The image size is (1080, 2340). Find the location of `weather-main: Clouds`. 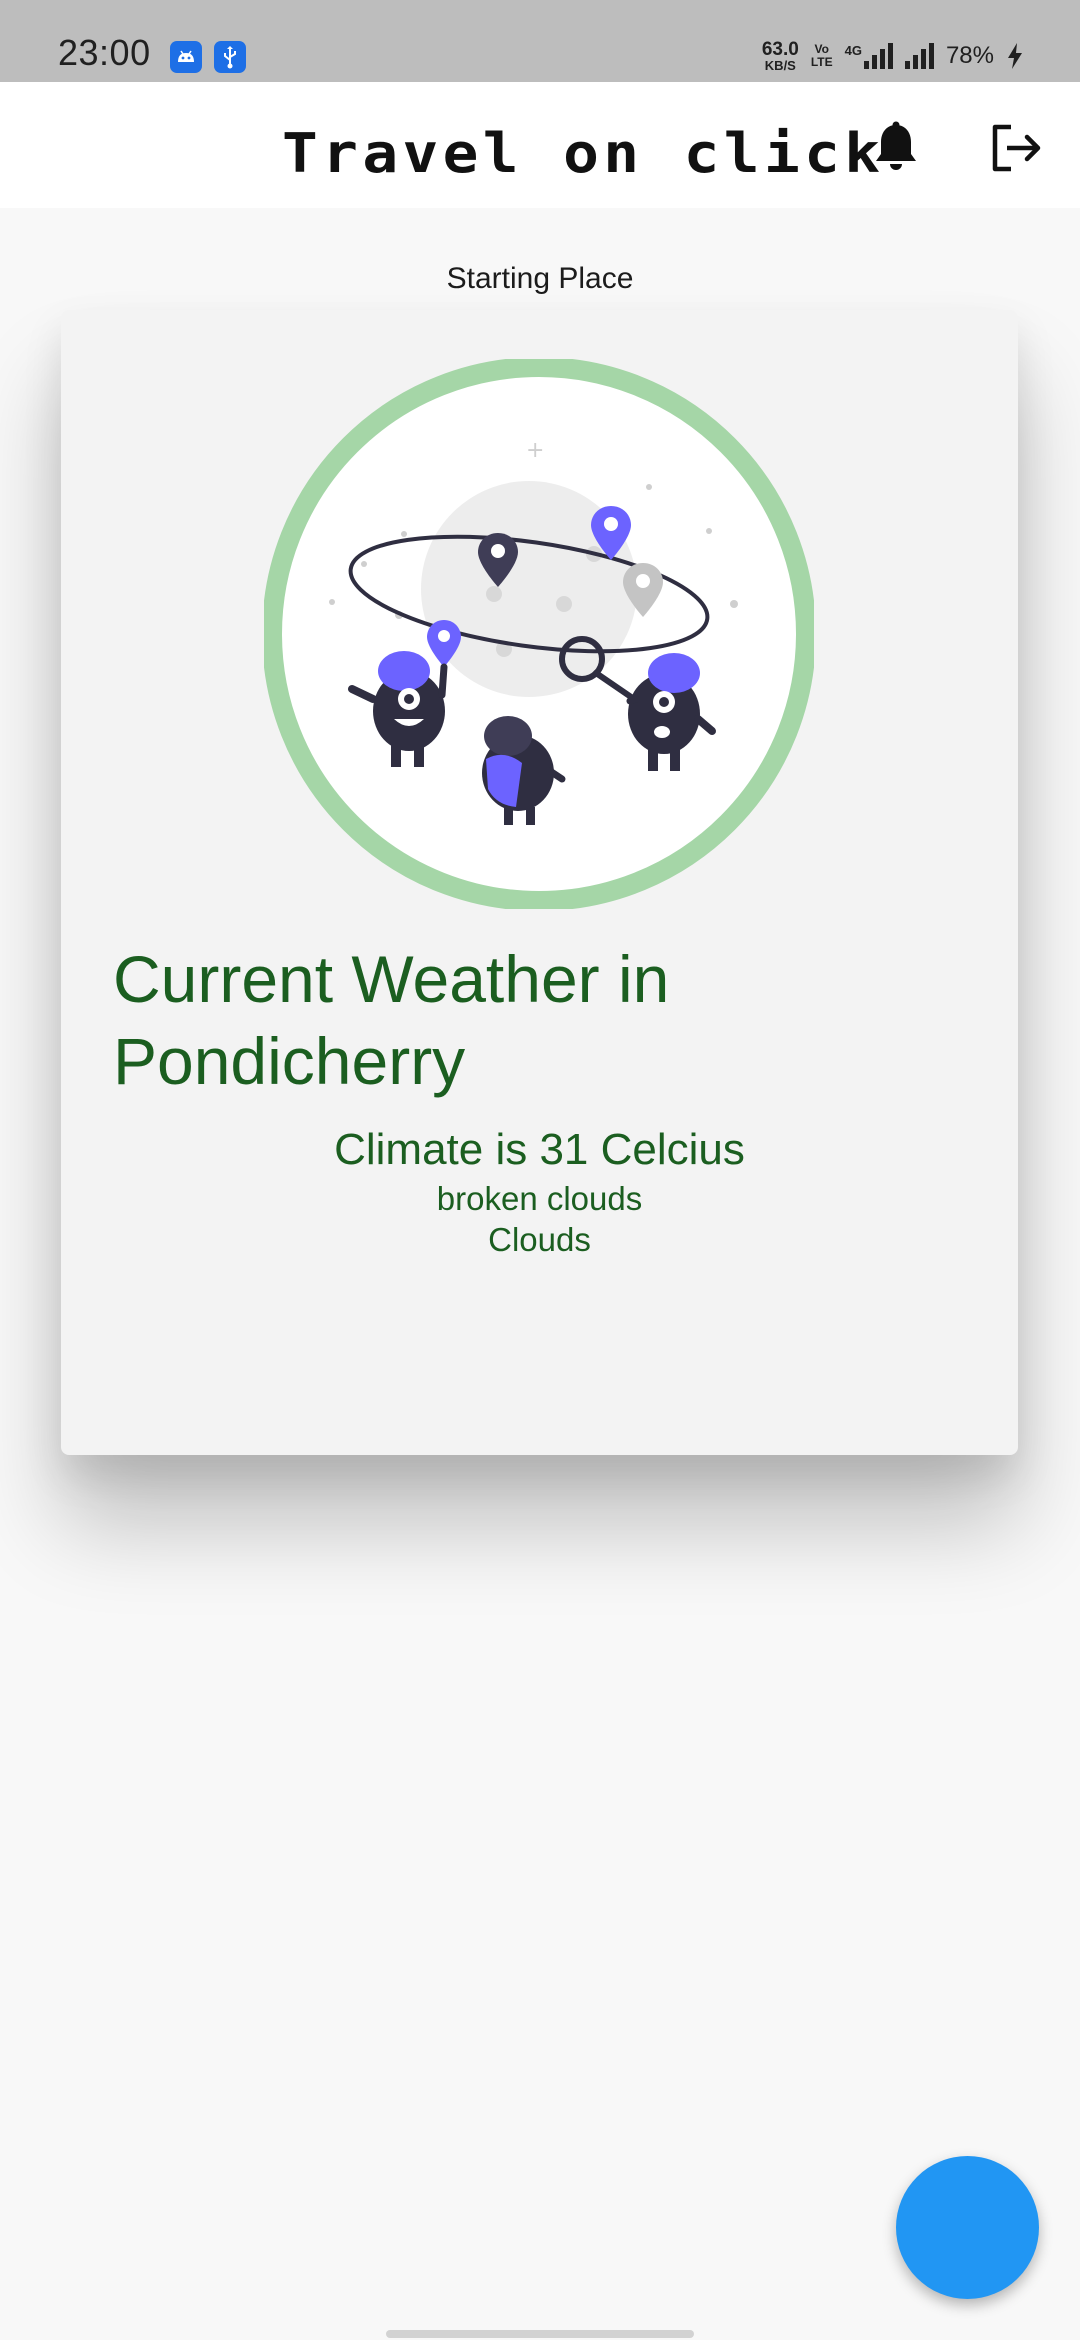

weather-main: Clouds is located at coordinates (539, 1239).